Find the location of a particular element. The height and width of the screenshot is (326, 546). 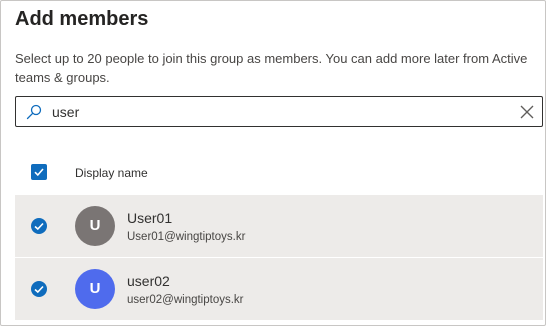

search-icon is located at coordinates (34, 112).